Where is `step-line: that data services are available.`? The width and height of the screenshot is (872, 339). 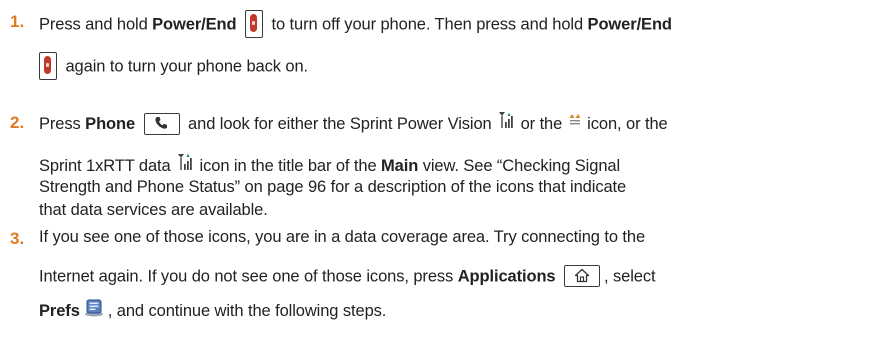
step-line: that data services are available. is located at coordinates (153, 210).